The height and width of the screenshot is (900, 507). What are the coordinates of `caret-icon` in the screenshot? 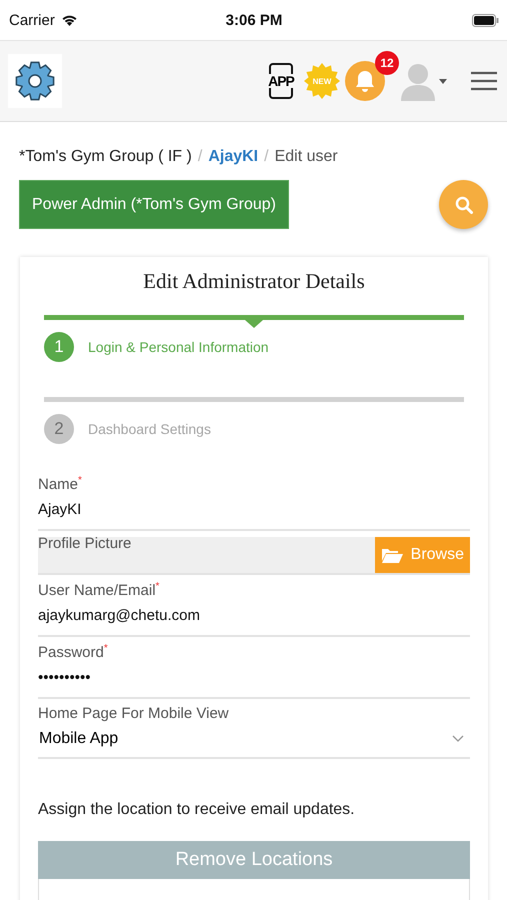 It's located at (443, 81).